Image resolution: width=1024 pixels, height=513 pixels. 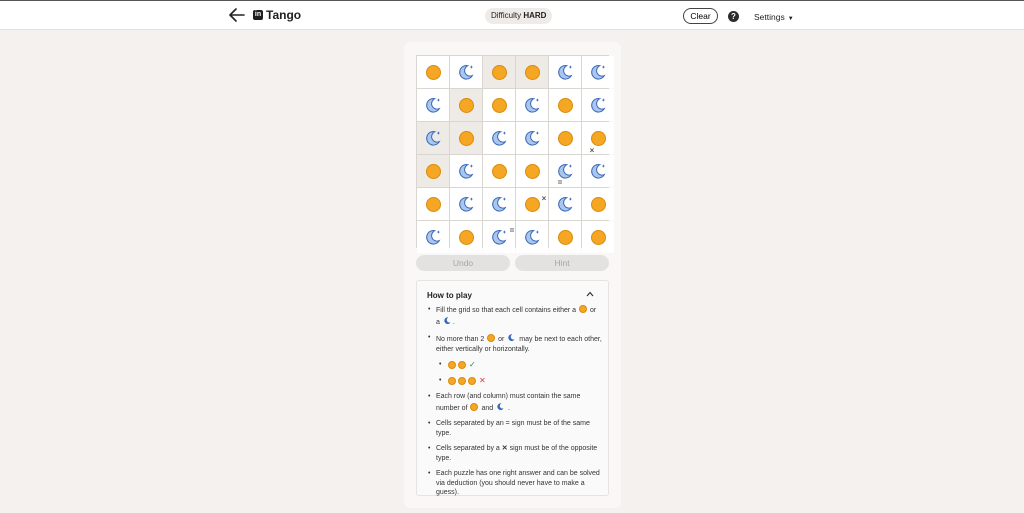 I want to click on how-to-play-title: How to play, so click(x=449, y=295).